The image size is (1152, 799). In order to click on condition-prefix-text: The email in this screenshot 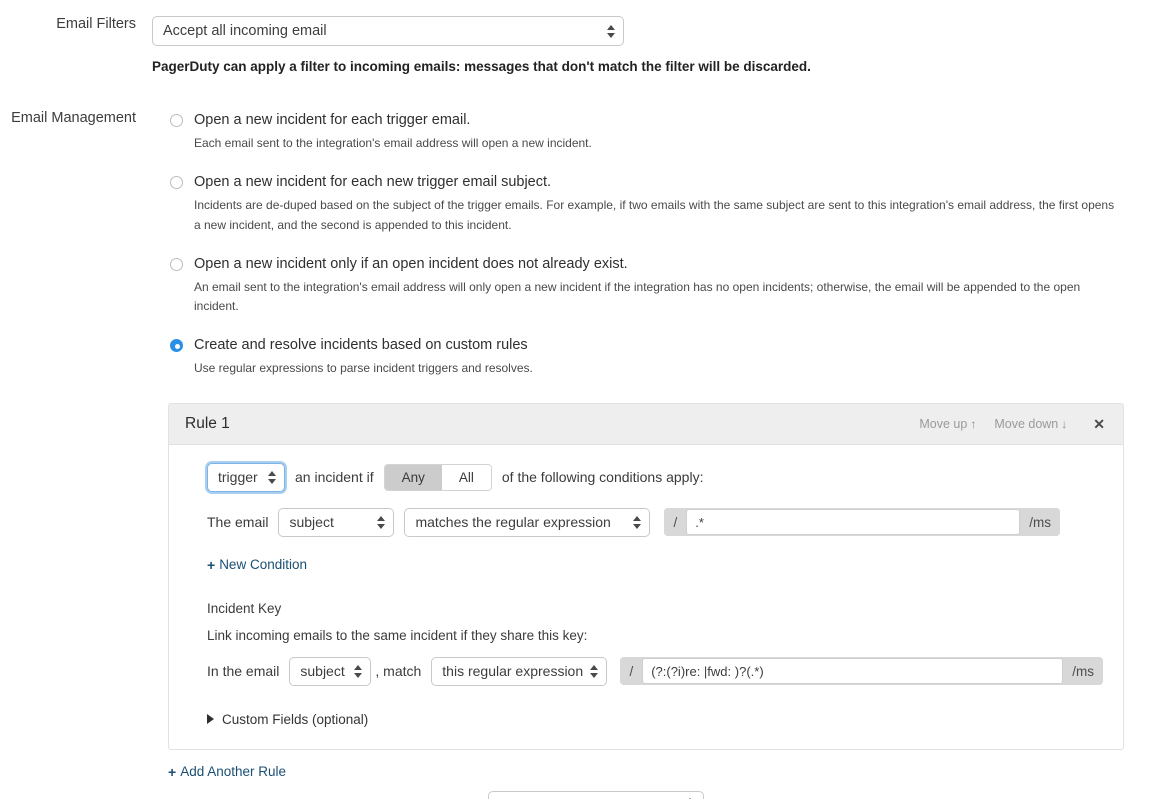, I will do `click(238, 522)`.